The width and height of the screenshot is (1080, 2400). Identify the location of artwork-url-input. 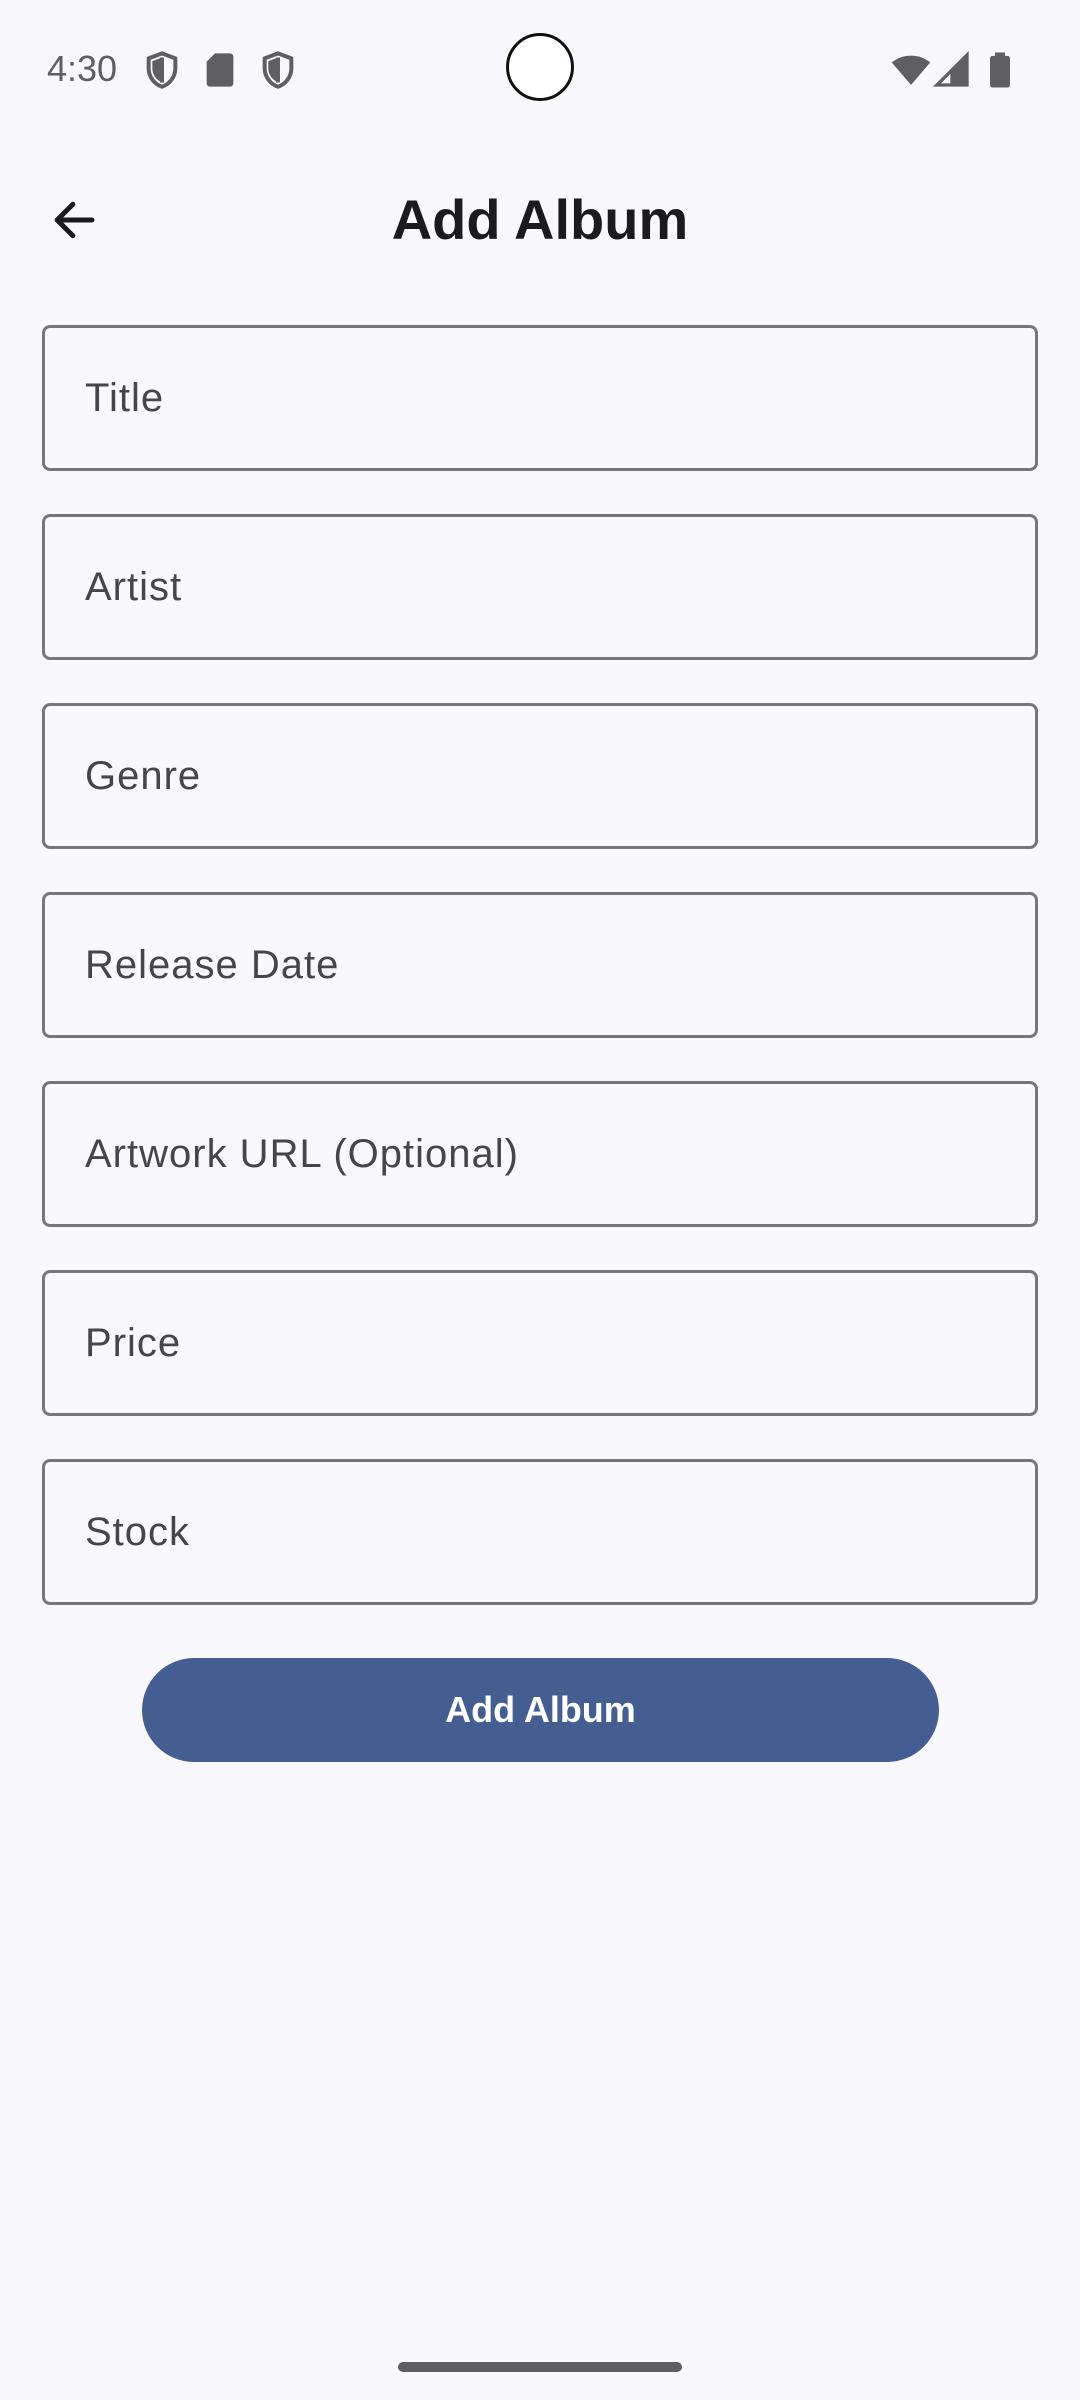
(540, 1154).